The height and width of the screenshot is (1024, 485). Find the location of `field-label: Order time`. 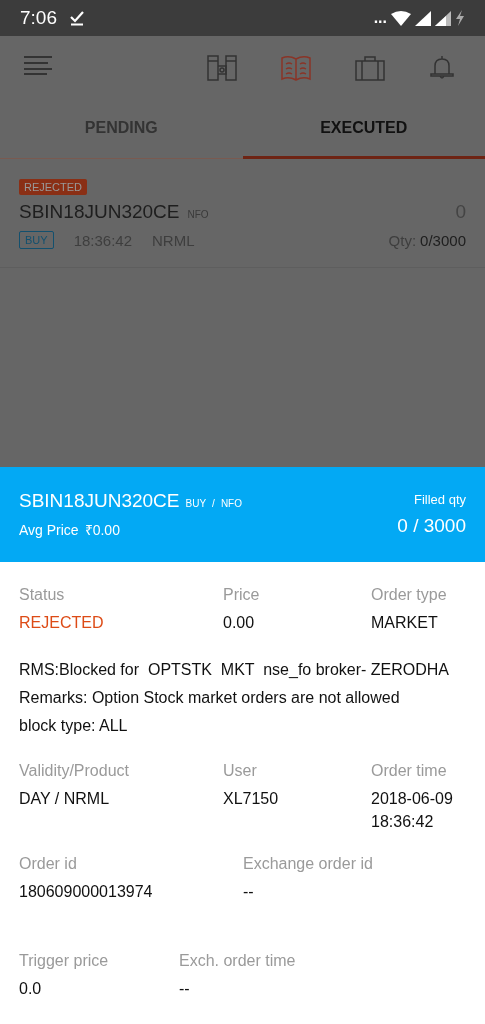

field-label: Order time is located at coordinates (409, 771).